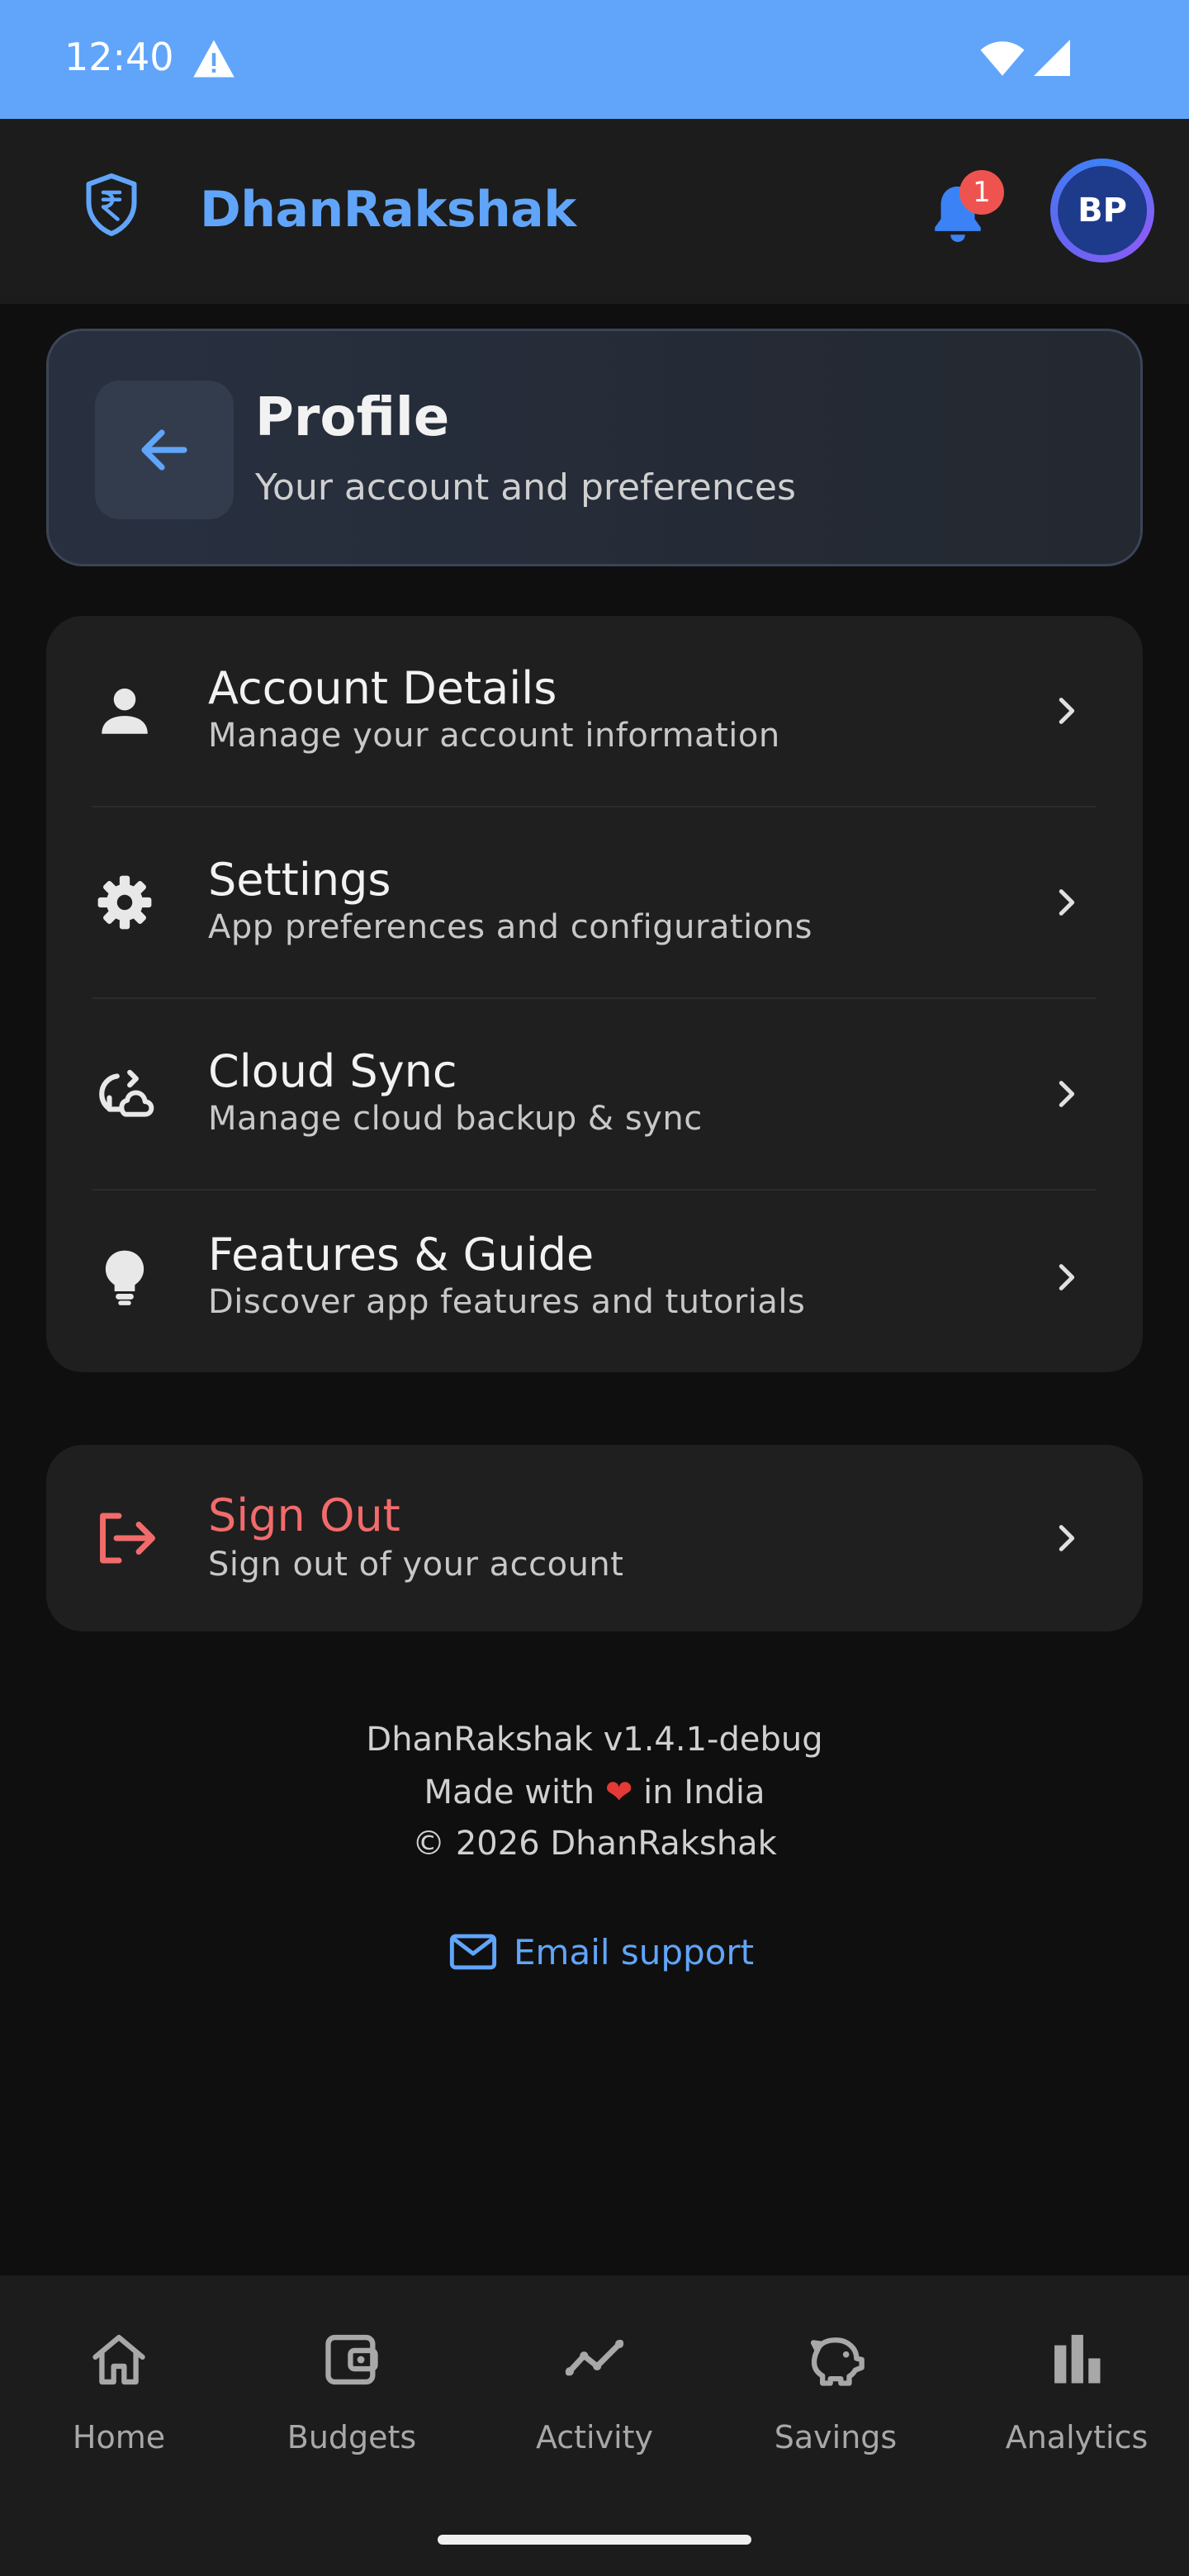 This screenshot has width=1189, height=2576. What do you see at coordinates (594, 2357) in the screenshot?
I see `activity-icon` at bounding box center [594, 2357].